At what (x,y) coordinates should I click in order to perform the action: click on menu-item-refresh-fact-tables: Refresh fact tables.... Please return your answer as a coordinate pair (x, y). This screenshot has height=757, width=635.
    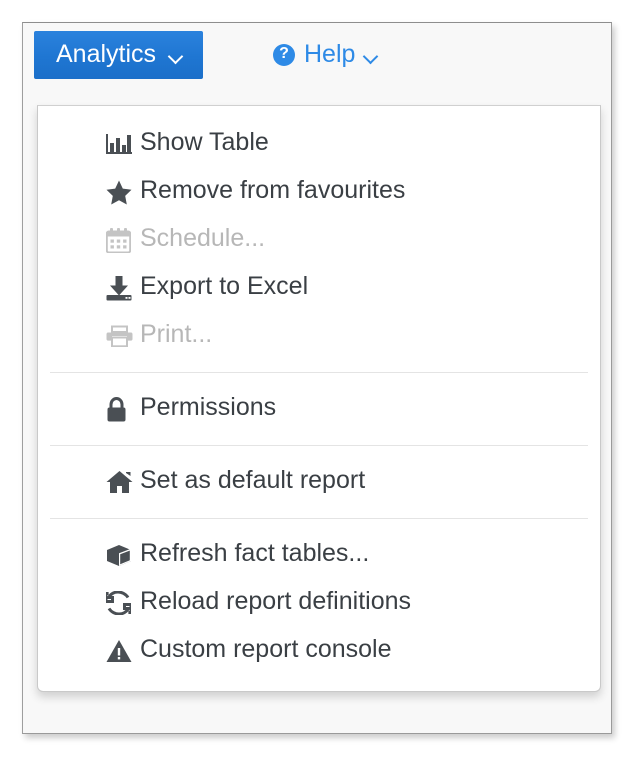
    Looking at the image, I should click on (319, 555).